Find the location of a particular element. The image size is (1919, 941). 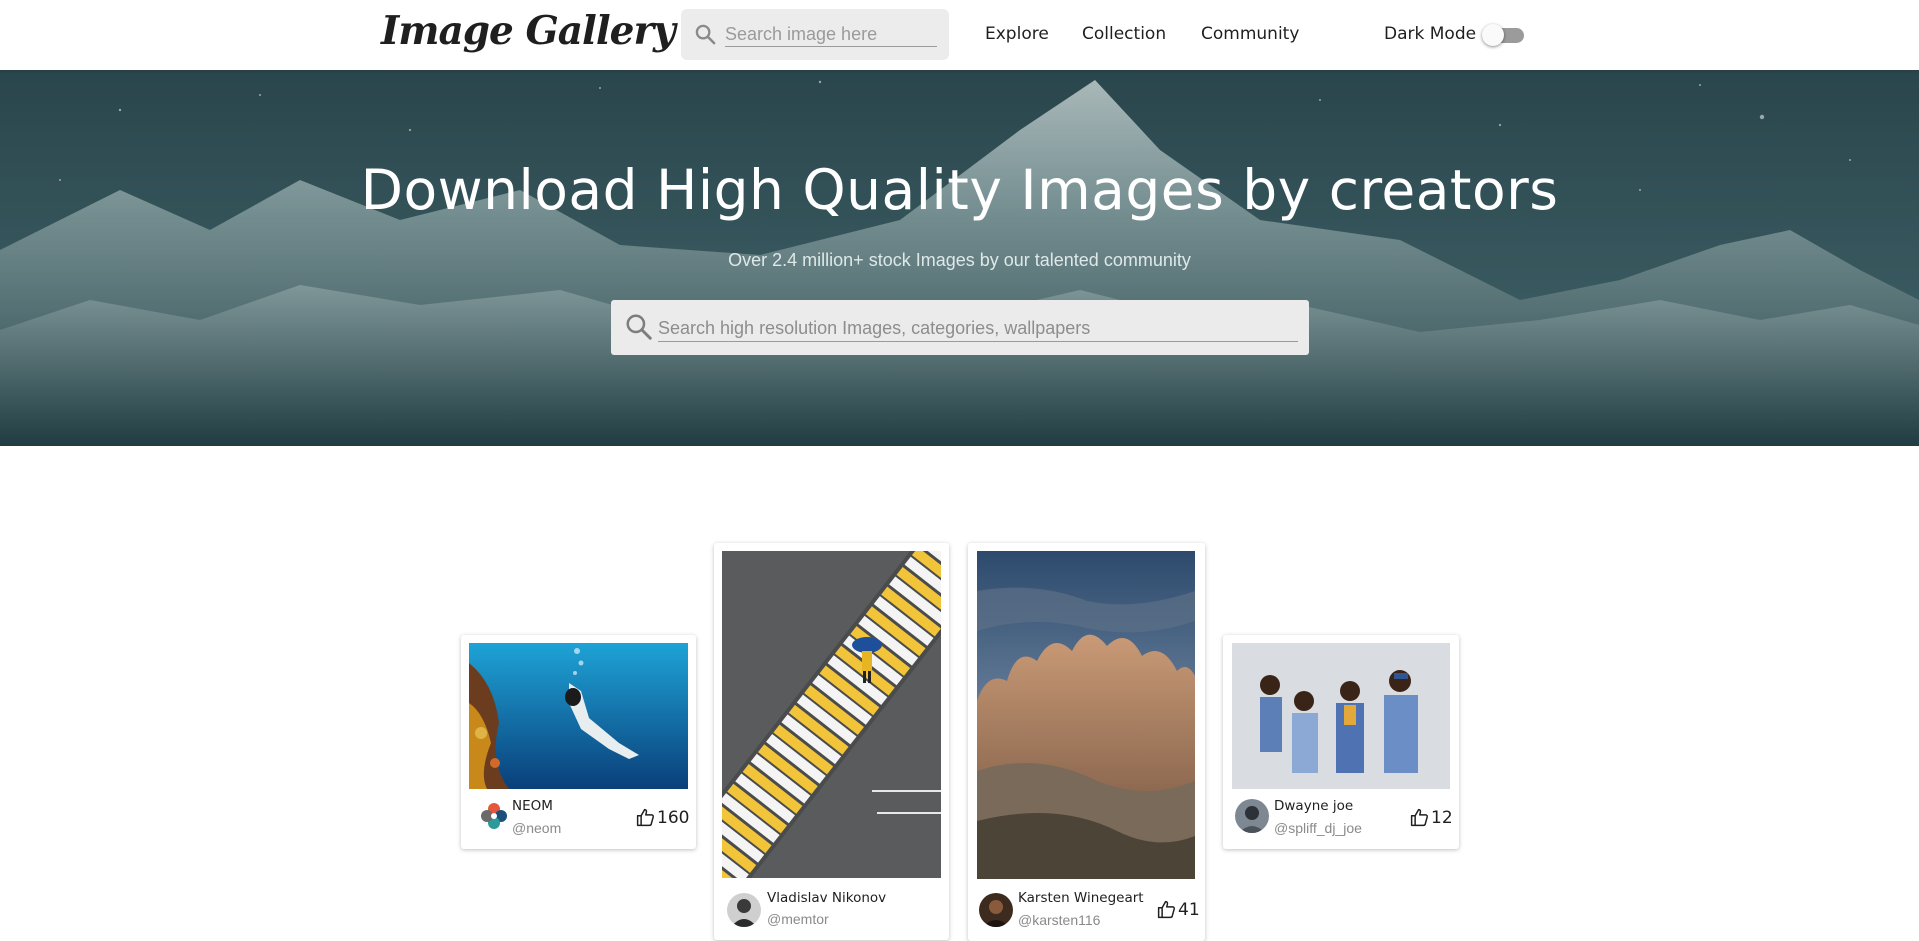

card-photo-rocks is located at coordinates (1086, 715).